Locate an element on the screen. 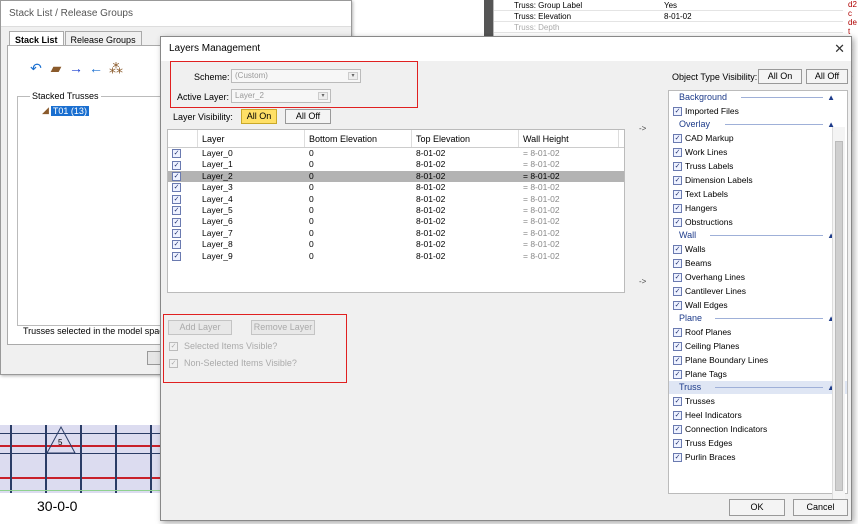 This screenshot has height=524, width=858. object-type-checkbox: ✓ Imported Files is located at coordinates (758, 111).